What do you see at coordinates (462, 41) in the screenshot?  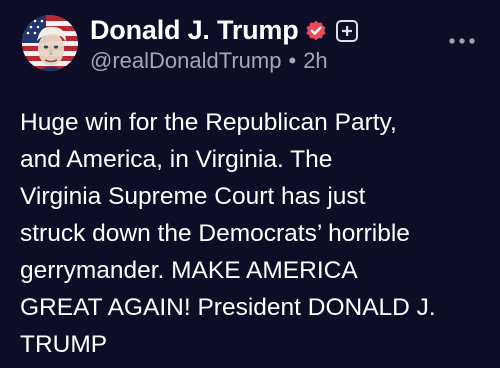 I see `more-options-icon` at bounding box center [462, 41].